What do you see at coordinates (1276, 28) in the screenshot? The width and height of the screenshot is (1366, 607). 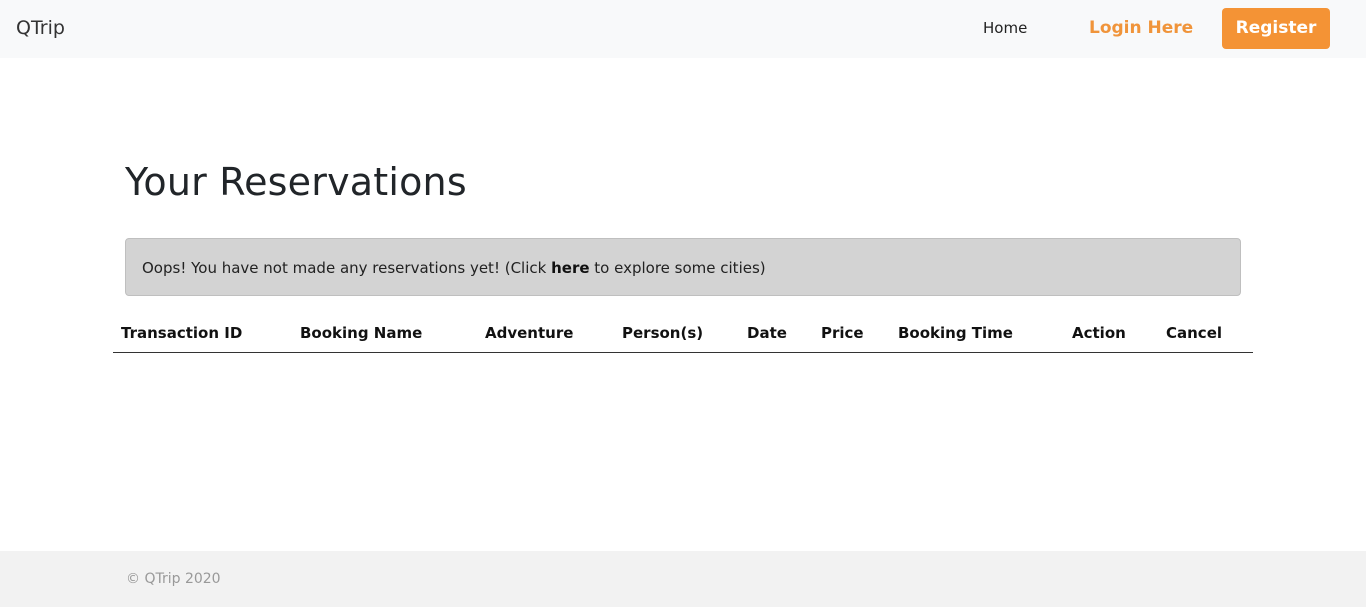 I see `register-button: Register` at bounding box center [1276, 28].